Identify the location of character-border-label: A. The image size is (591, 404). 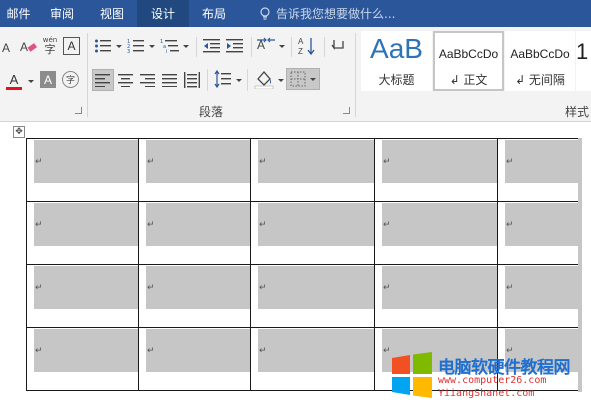
(71, 46).